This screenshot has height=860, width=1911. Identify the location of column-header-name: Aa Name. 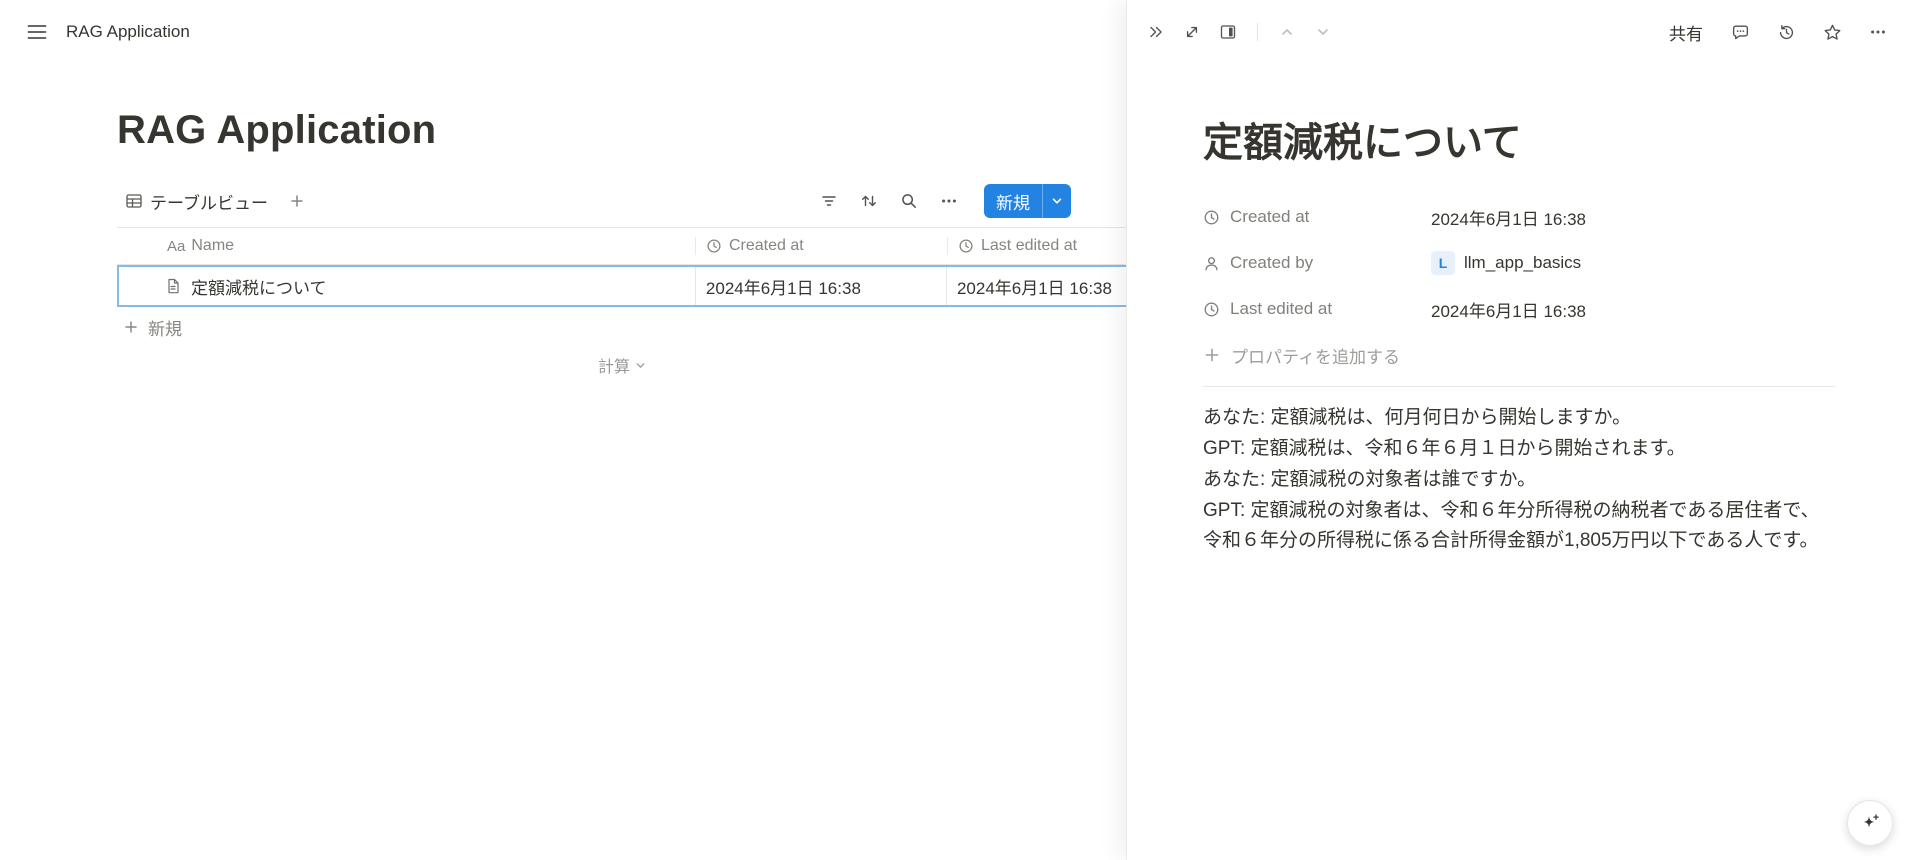
(406, 246).